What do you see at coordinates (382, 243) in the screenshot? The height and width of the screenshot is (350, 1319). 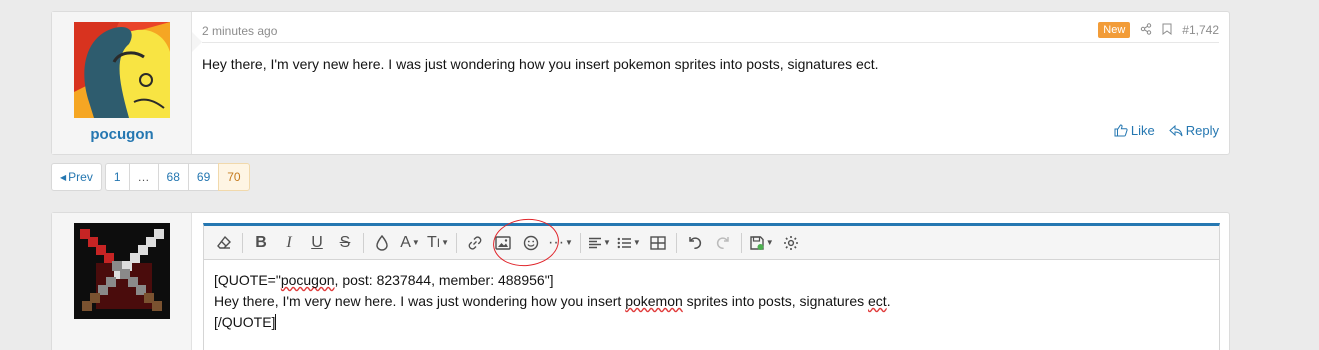 I see `color-icon` at bounding box center [382, 243].